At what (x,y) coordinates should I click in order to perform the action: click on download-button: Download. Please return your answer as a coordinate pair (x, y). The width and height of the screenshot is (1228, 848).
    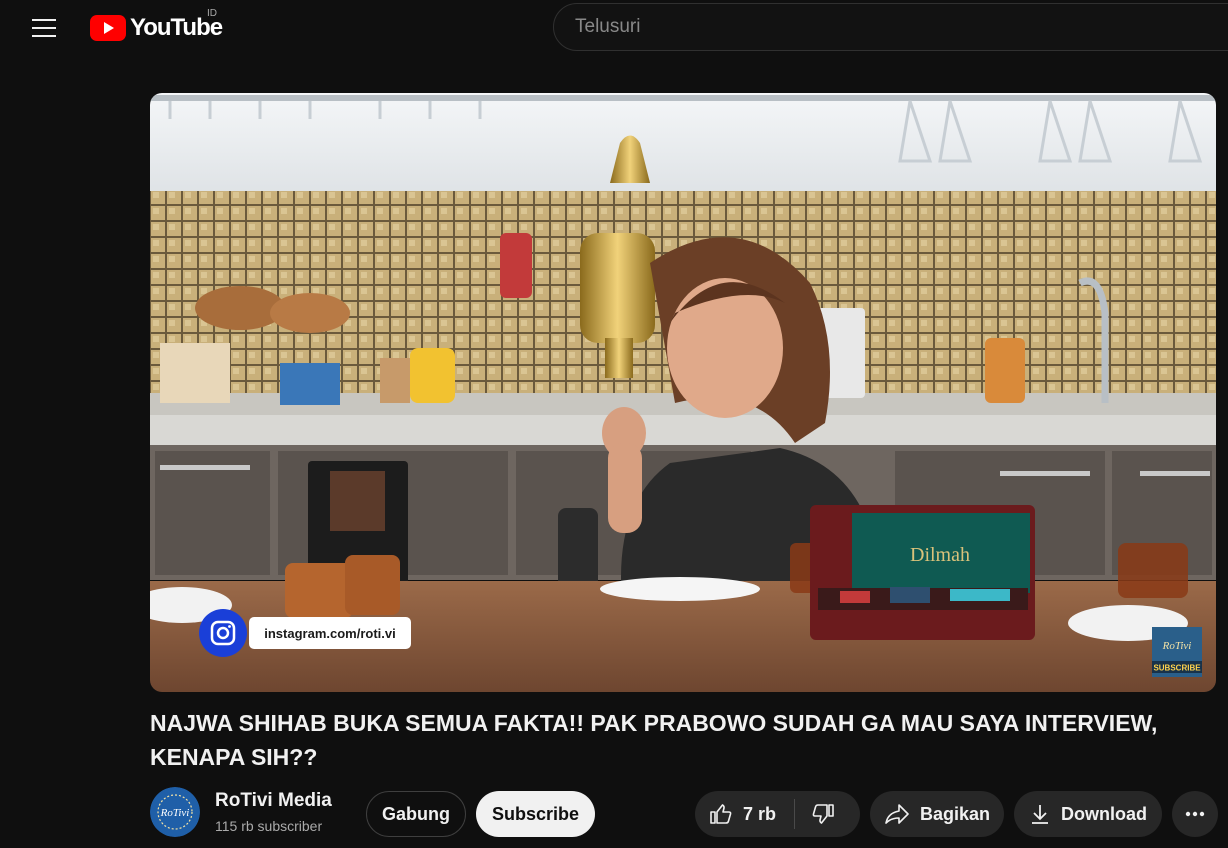
    Looking at the image, I should click on (1088, 814).